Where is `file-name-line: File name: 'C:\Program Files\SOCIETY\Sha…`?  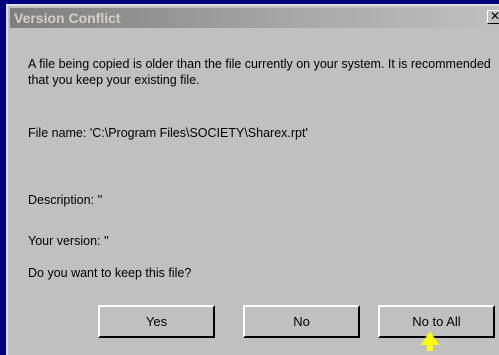
file-name-line: File name: 'C:\Program Files\SOCIETY\Sha… is located at coordinates (168, 133).